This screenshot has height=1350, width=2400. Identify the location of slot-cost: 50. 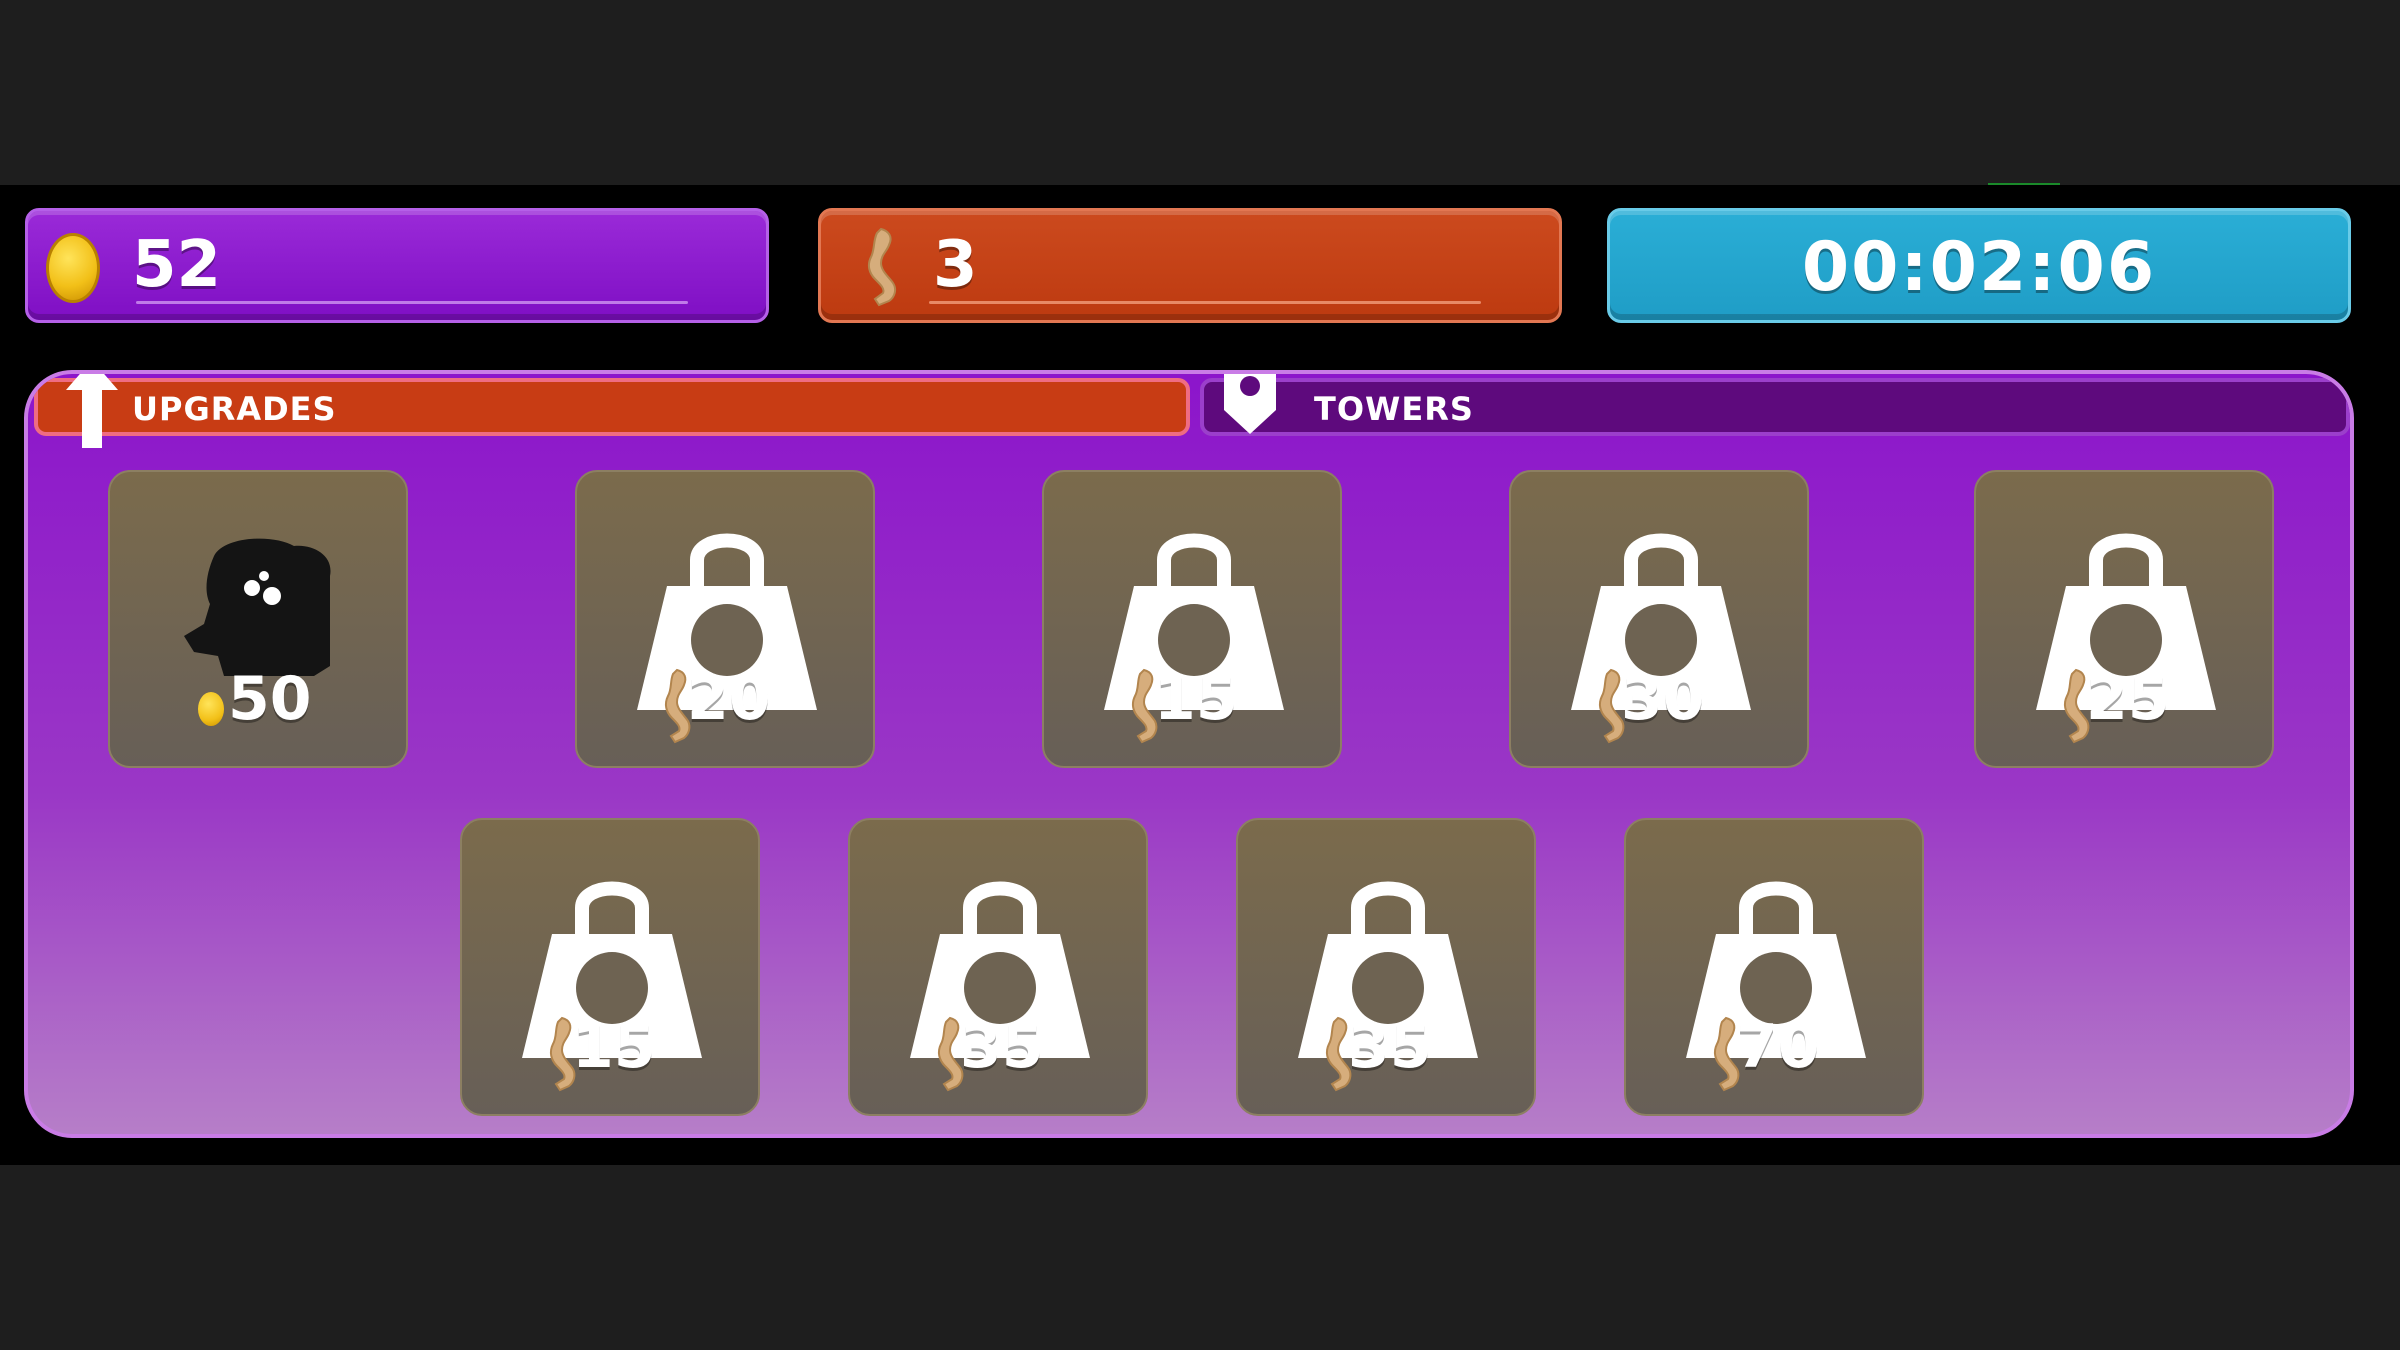
(270, 699).